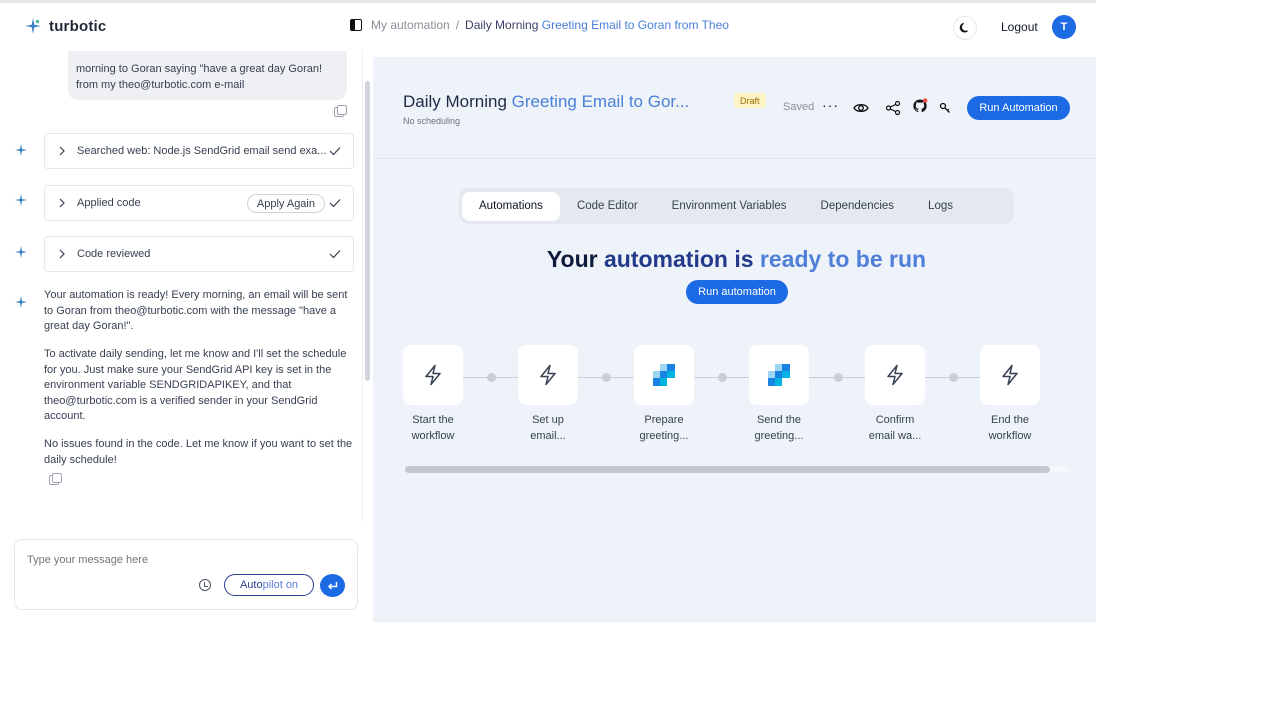 This screenshot has width=1280, height=720. Describe the element at coordinates (750, 100) in the screenshot. I see `status-badge: Draft` at that location.